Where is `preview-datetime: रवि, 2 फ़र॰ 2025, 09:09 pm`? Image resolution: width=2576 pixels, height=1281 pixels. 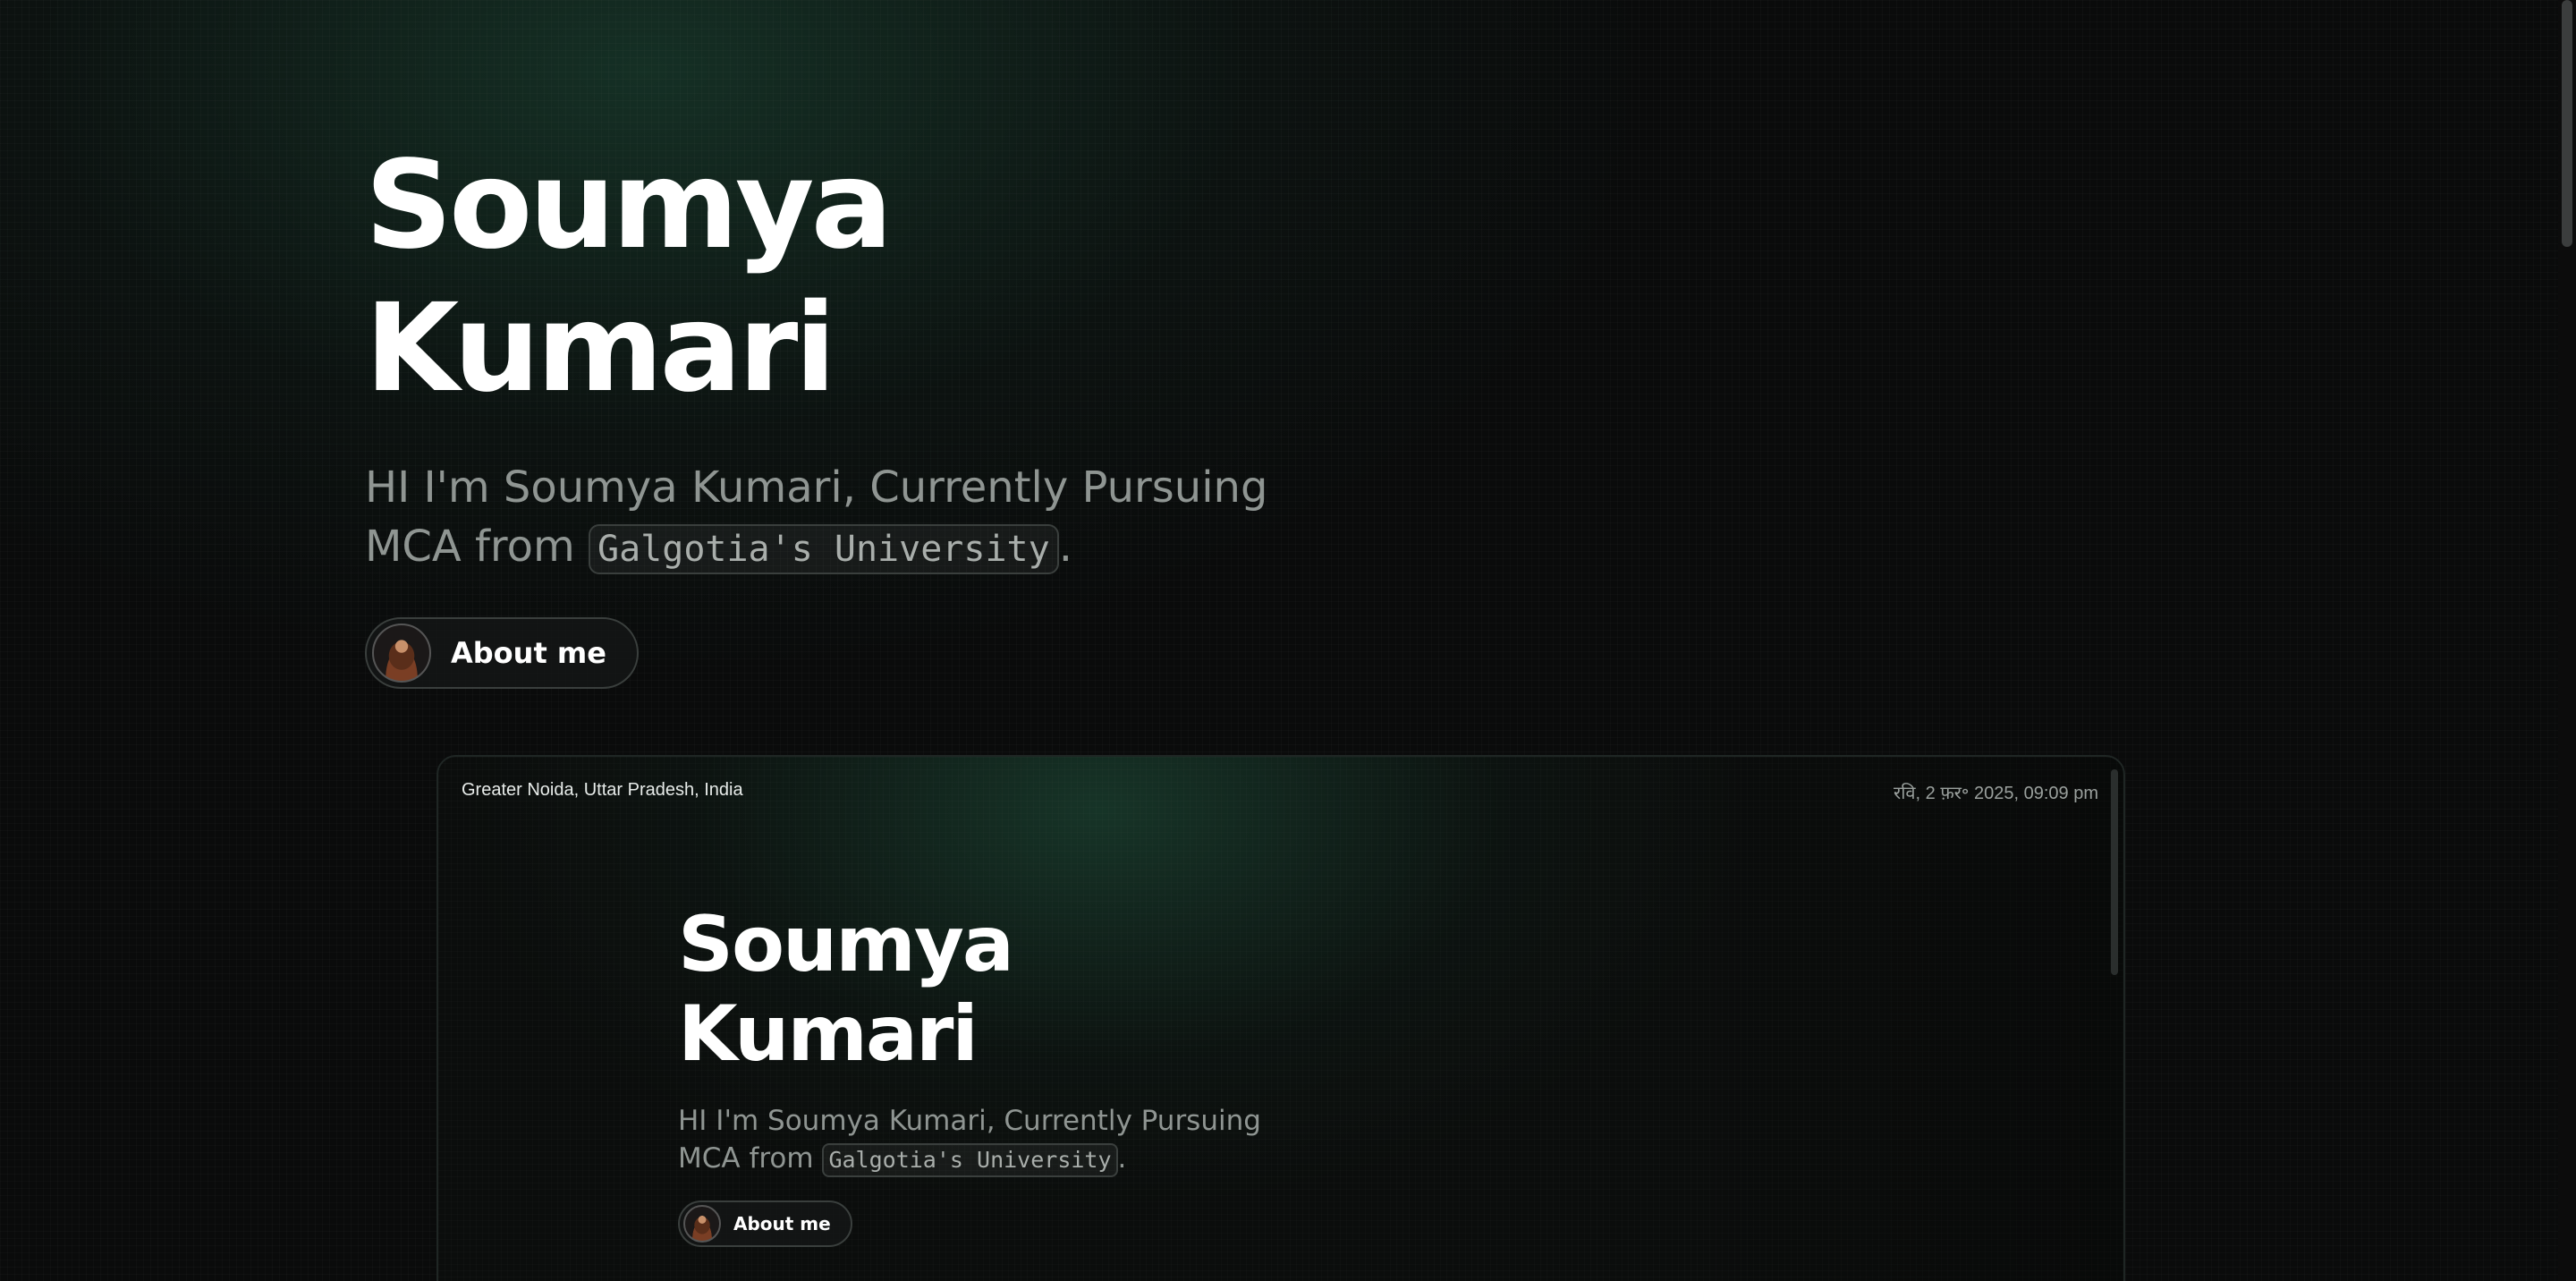
preview-datetime: रवि, 2 फ़र॰ 2025, 09:09 pm is located at coordinates (1996, 793).